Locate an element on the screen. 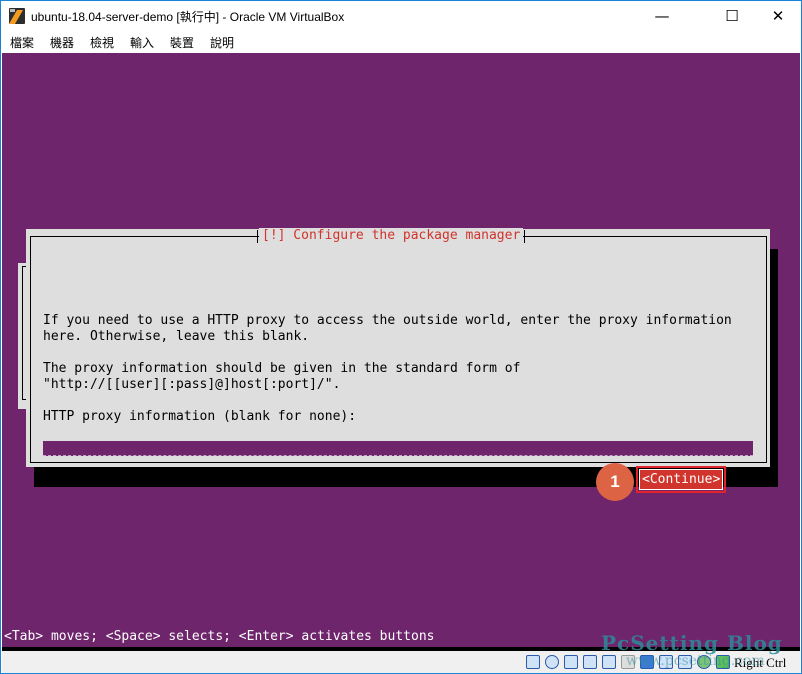 The image size is (802, 674). hard-disk-icon is located at coordinates (533, 662).